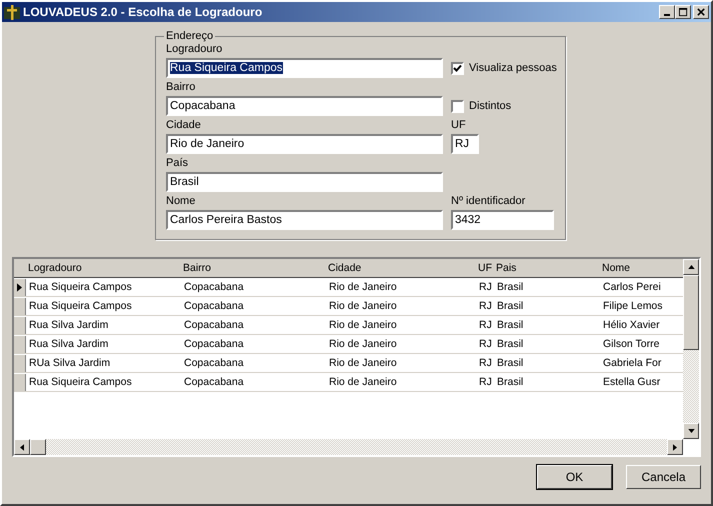 The image size is (713, 506). I want to click on horizontal-scrollbar, so click(356, 447).